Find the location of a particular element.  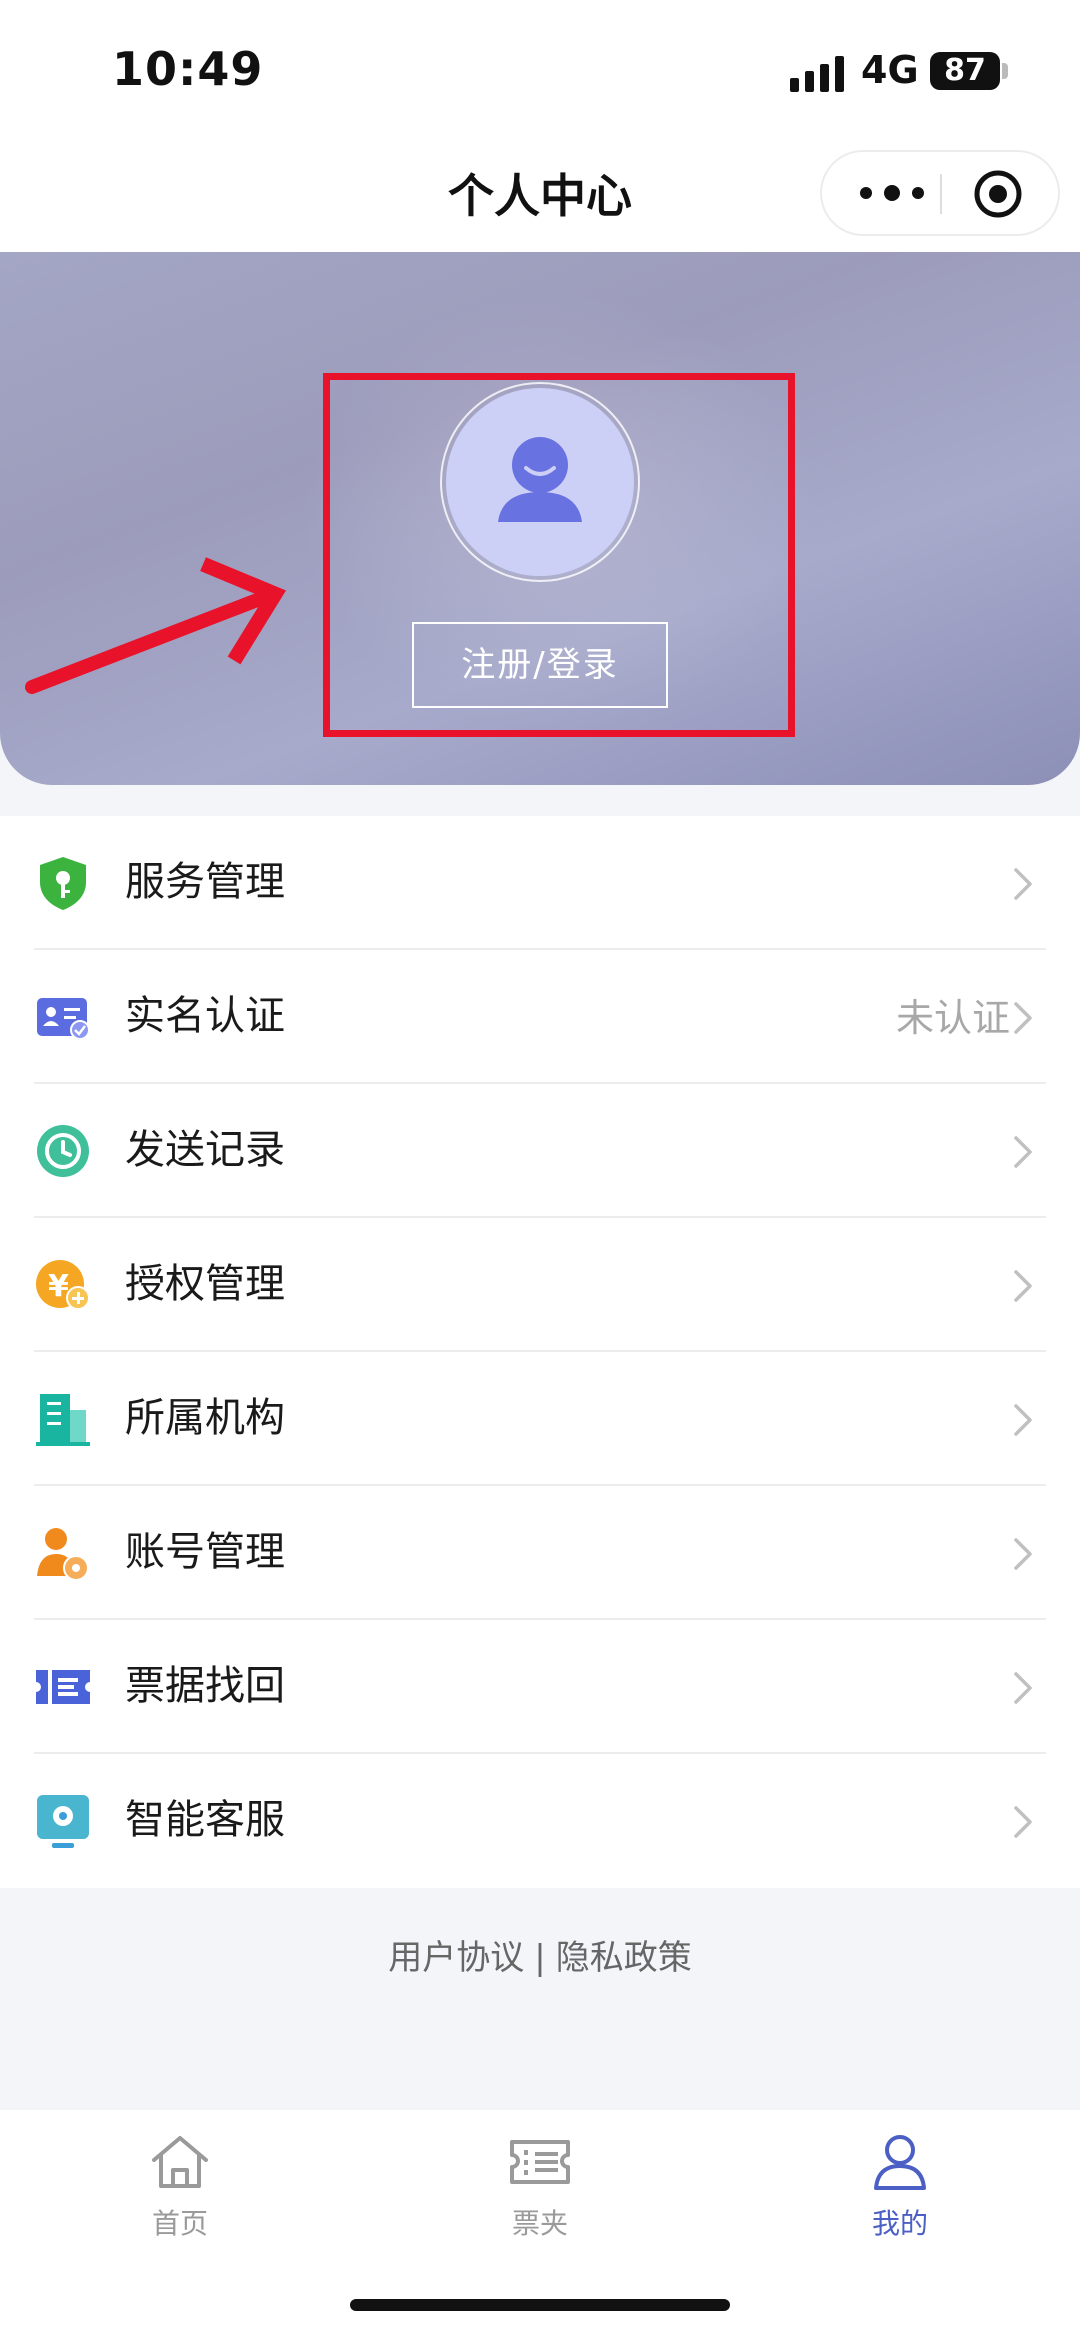

user-gear-icon is located at coordinates (63, 1554).